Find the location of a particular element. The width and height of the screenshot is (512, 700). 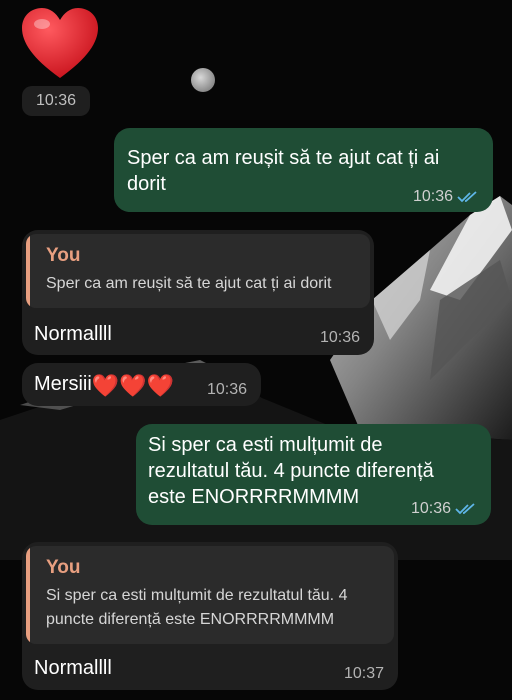

message-time: 10:37 is located at coordinates (363, 673).